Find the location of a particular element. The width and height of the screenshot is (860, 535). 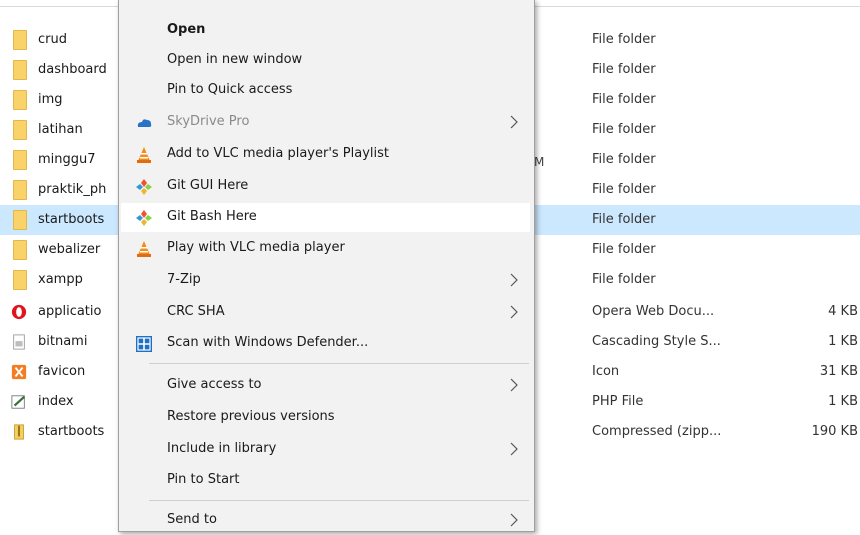

file-name: webalizer is located at coordinates (69, 249).